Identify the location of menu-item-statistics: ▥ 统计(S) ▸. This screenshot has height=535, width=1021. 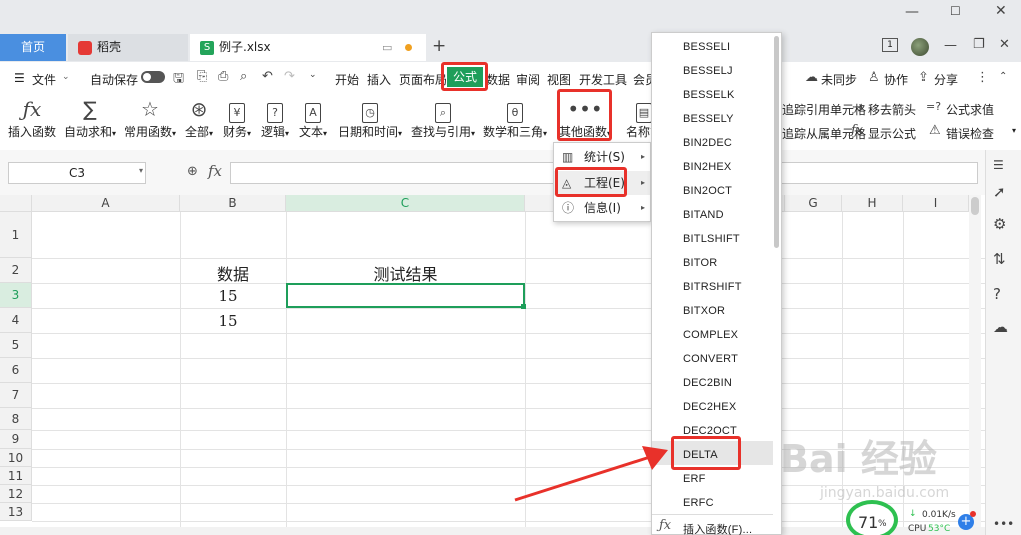
(602, 157).